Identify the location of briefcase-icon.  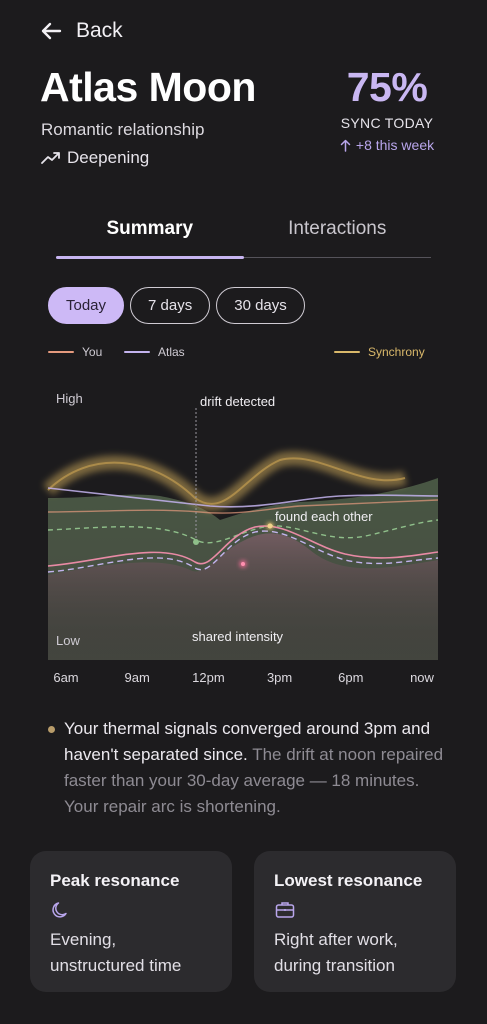
(355, 910).